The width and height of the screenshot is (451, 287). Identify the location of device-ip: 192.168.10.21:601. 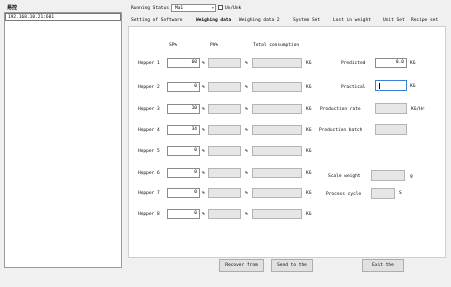
(31, 17).